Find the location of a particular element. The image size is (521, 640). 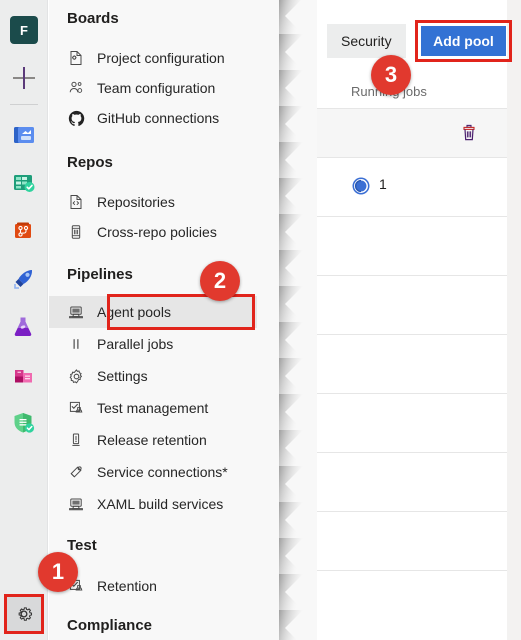

nav-item-settings: Settings is located at coordinates (98, 376).